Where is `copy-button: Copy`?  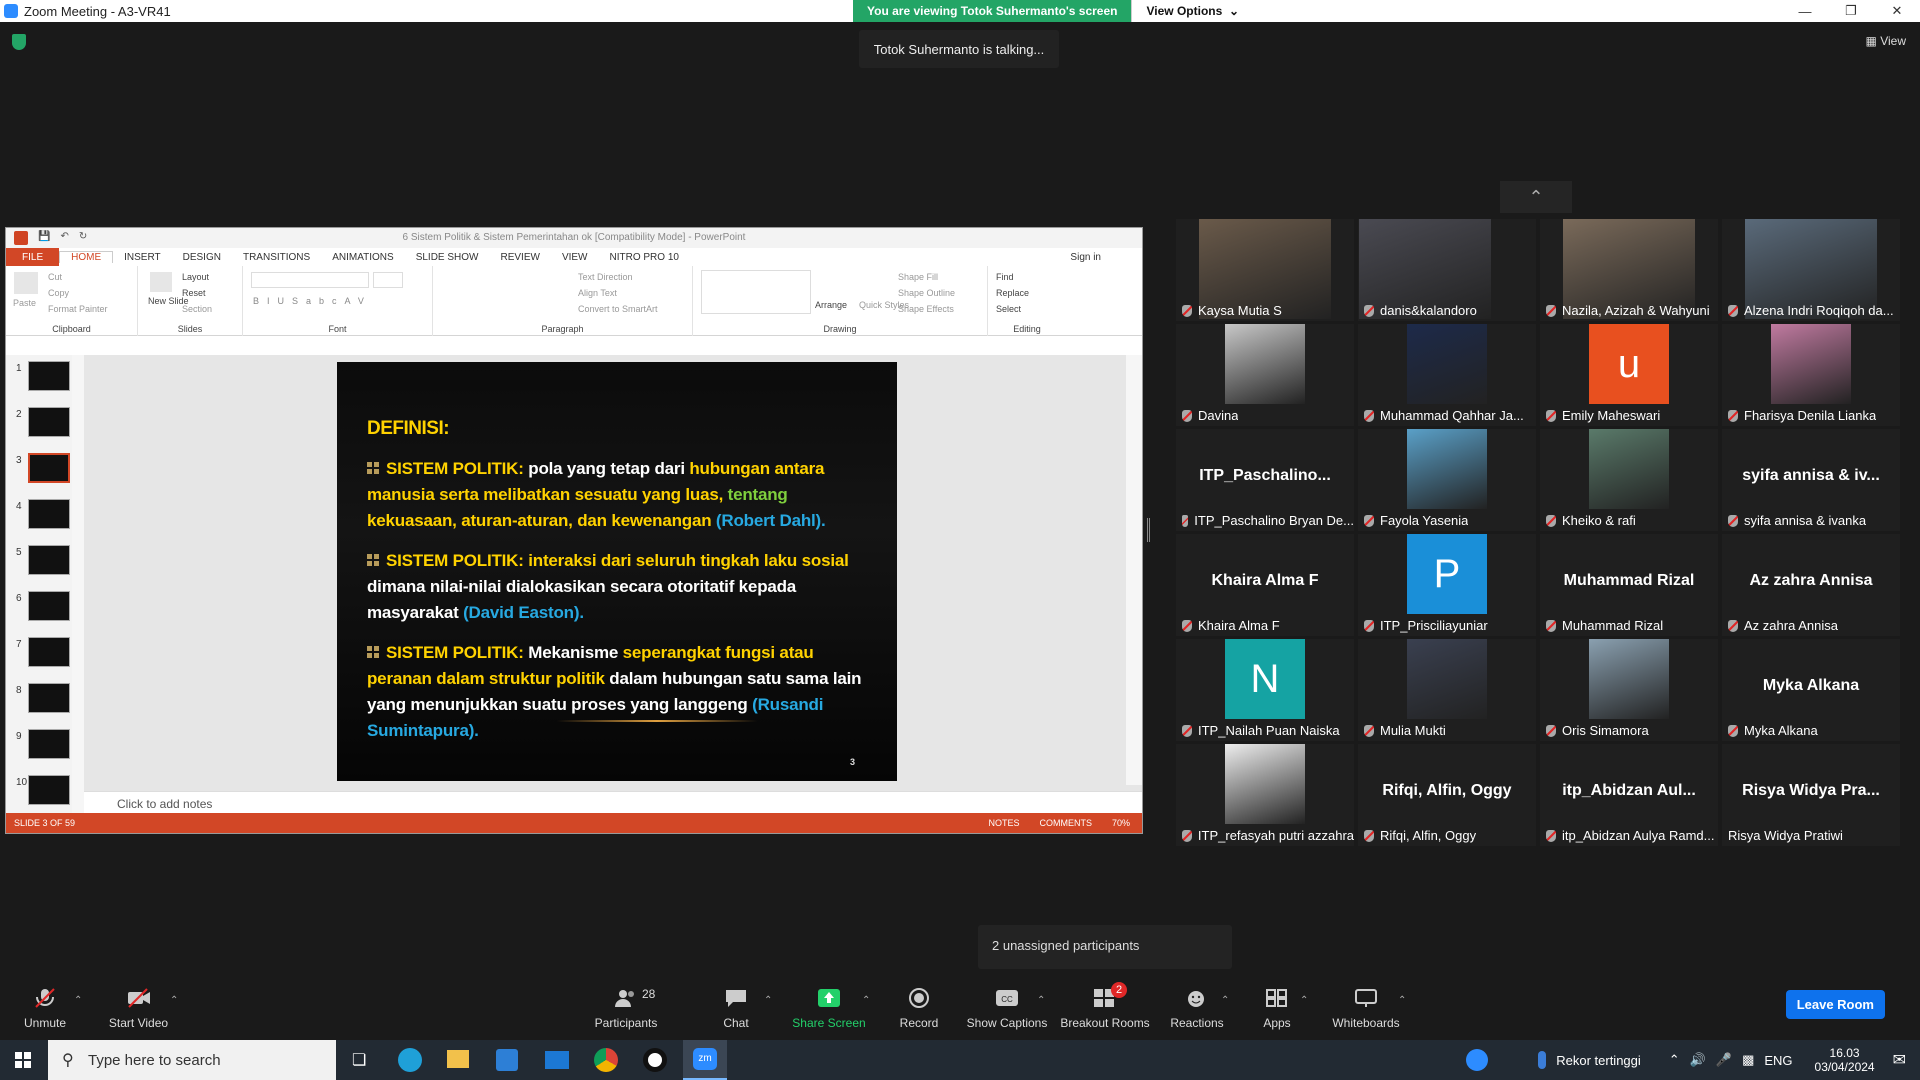
copy-button: Copy is located at coordinates (58, 293).